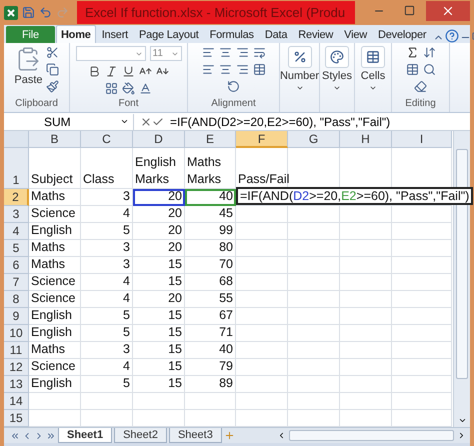  I want to click on row-header: 4, so click(16, 231).